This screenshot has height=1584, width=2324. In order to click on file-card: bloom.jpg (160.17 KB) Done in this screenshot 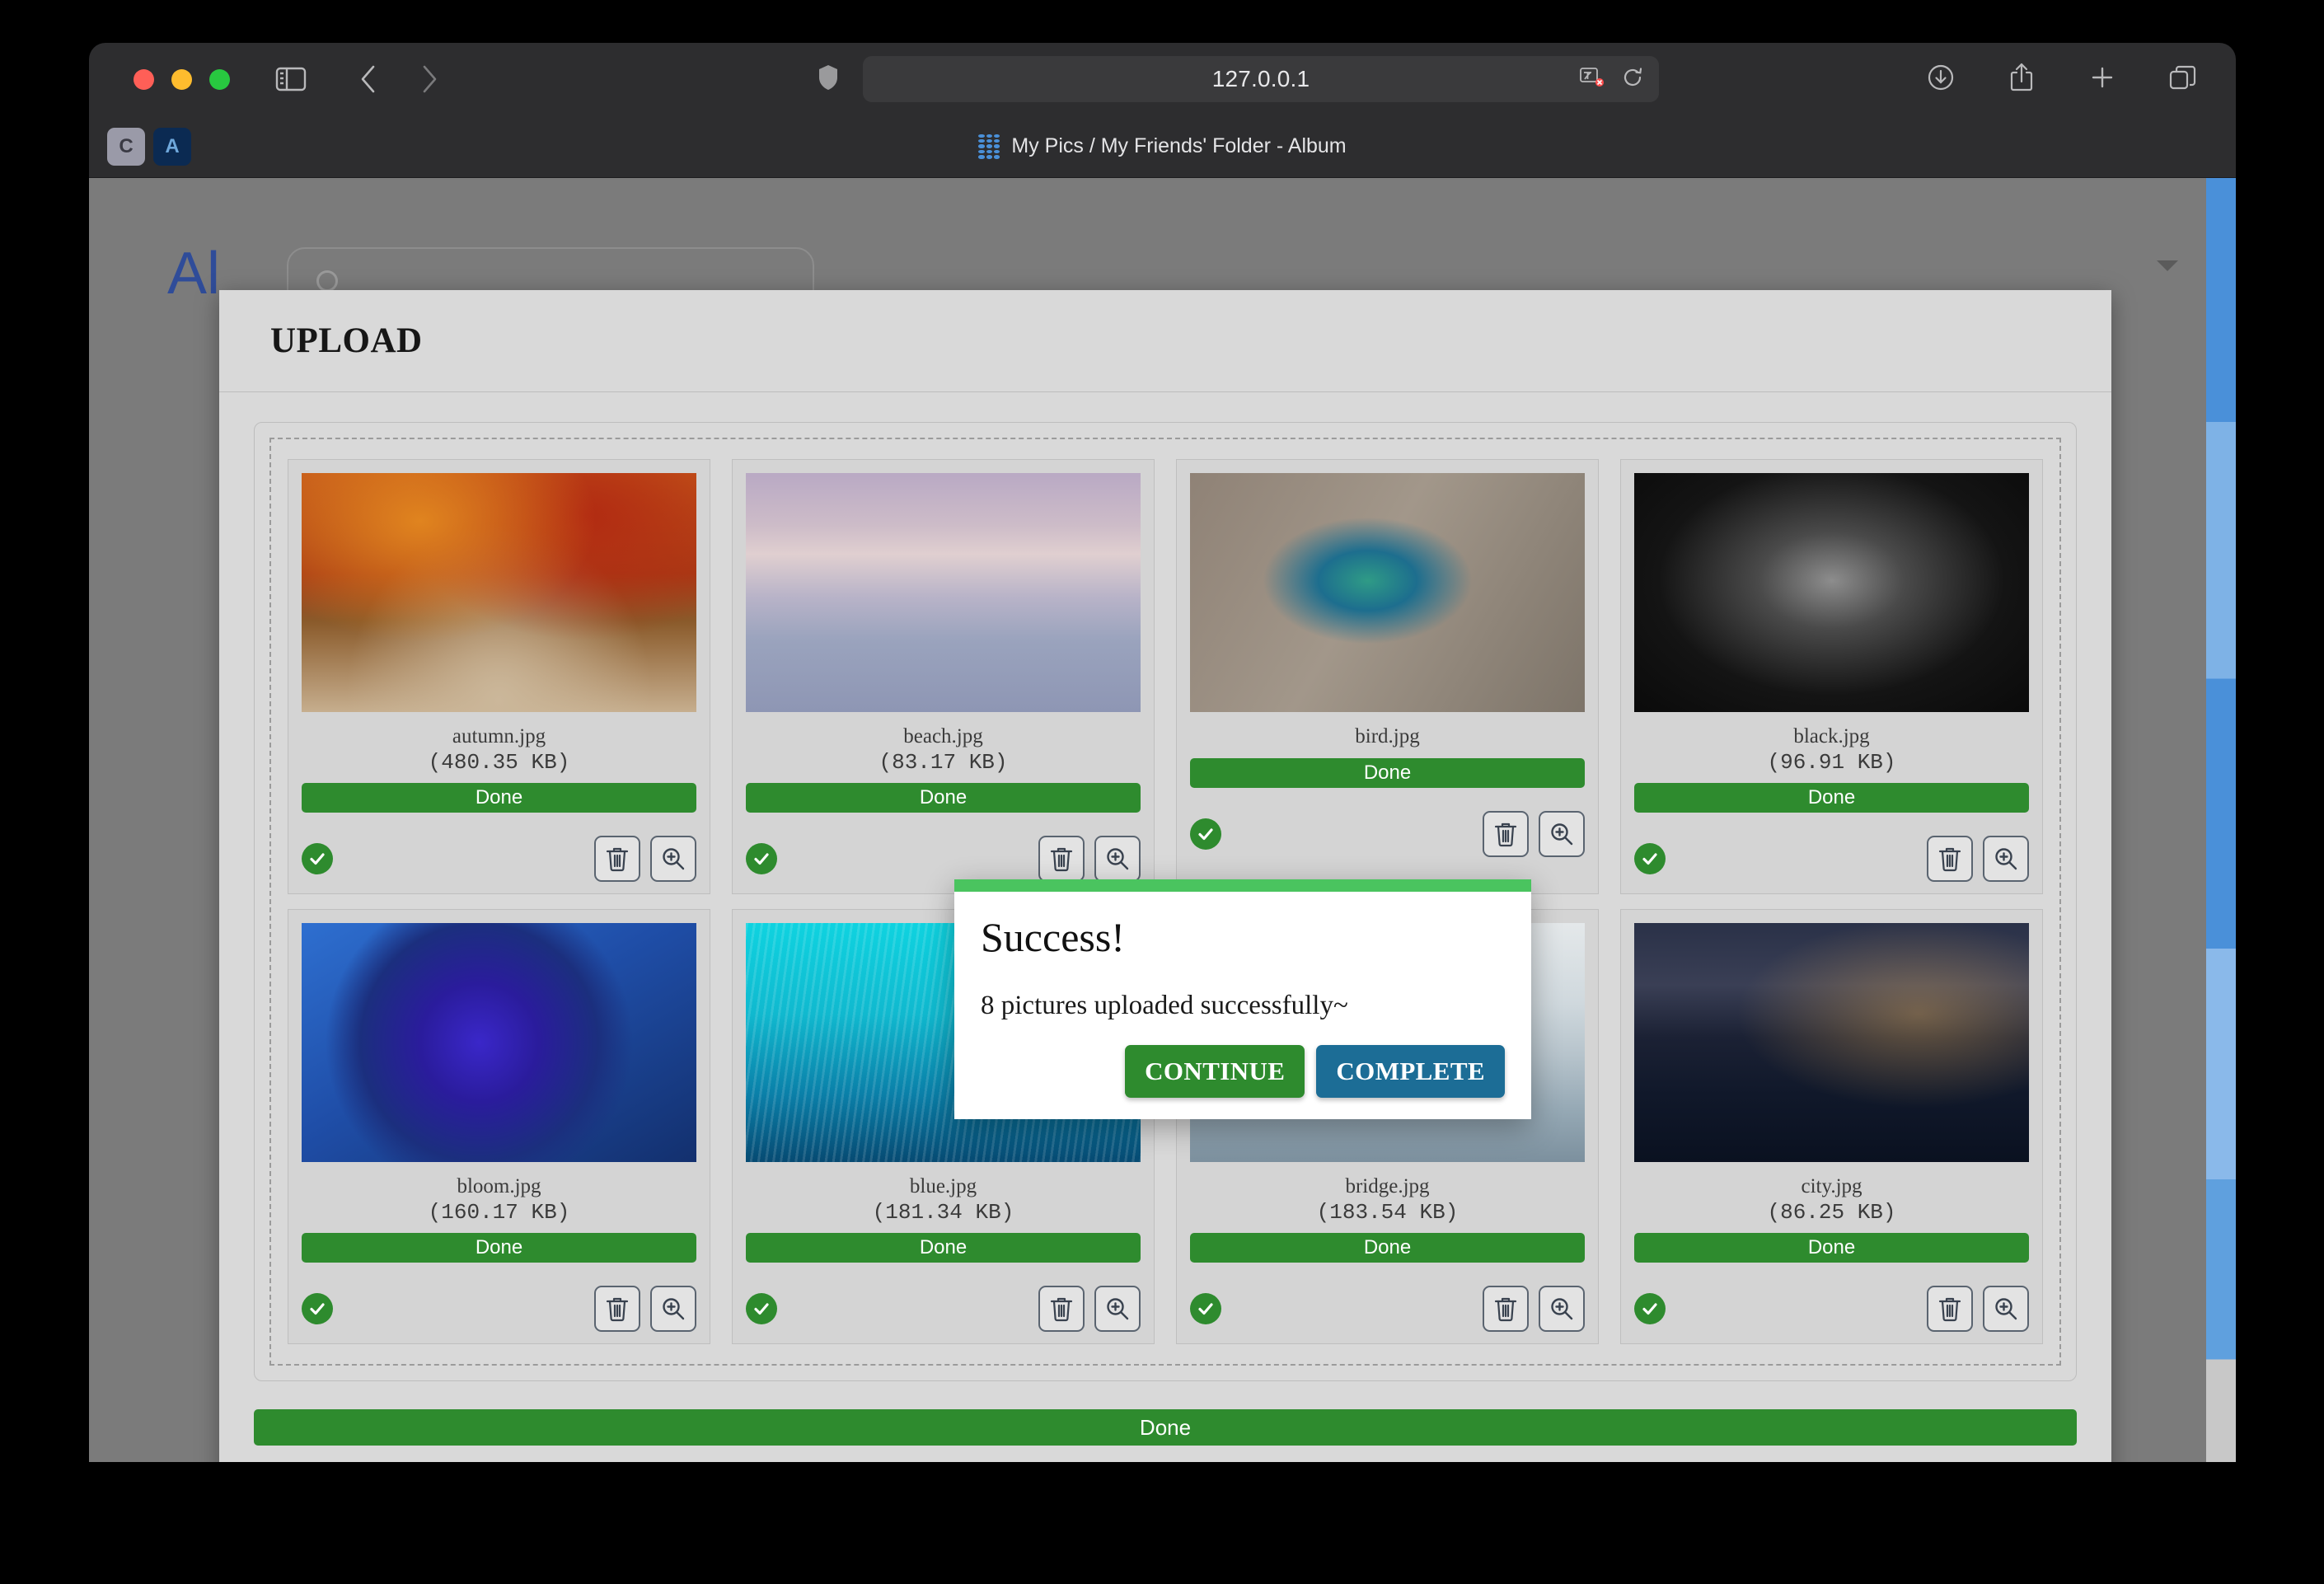, I will do `click(499, 1126)`.